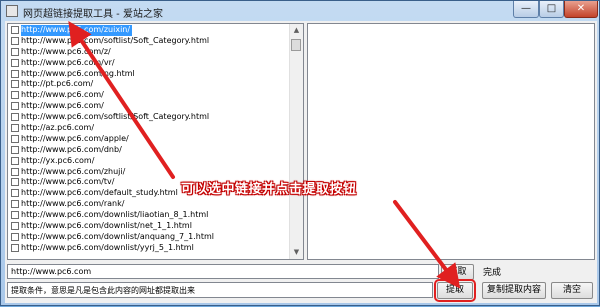  I want to click on link-url: http://www.pc6.com/zuixin/, so click(77, 30).